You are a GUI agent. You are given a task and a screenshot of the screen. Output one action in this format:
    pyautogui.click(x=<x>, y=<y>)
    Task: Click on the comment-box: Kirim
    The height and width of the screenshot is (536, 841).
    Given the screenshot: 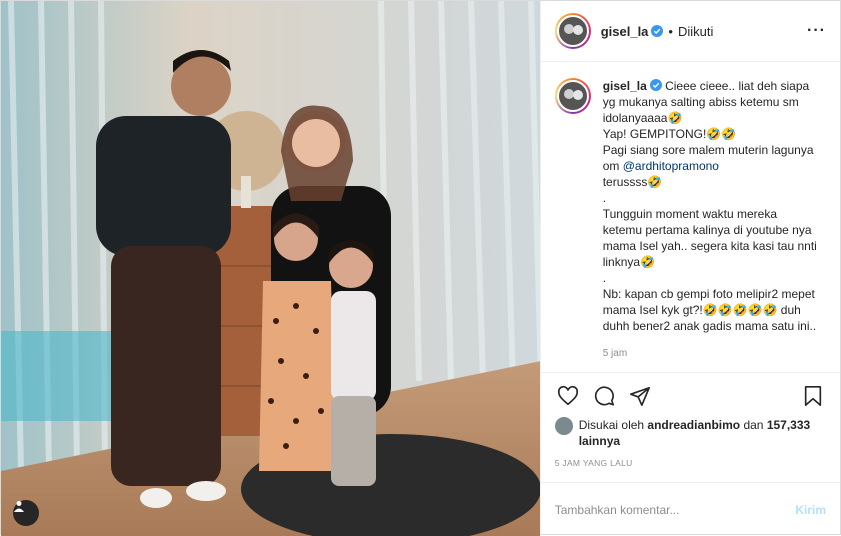 What is the action you would take?
    pyautogui.click(x=690, y=509)
    